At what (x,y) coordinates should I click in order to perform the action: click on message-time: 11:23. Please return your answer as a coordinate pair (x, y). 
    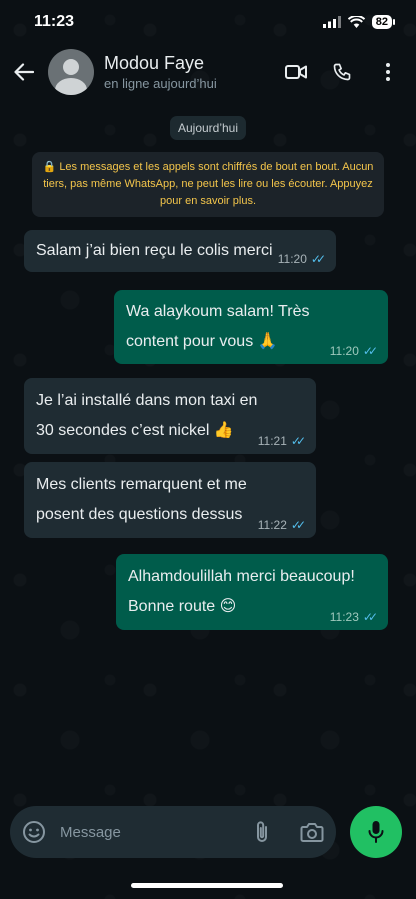
    Looking at the image, I should click on (344, 617).